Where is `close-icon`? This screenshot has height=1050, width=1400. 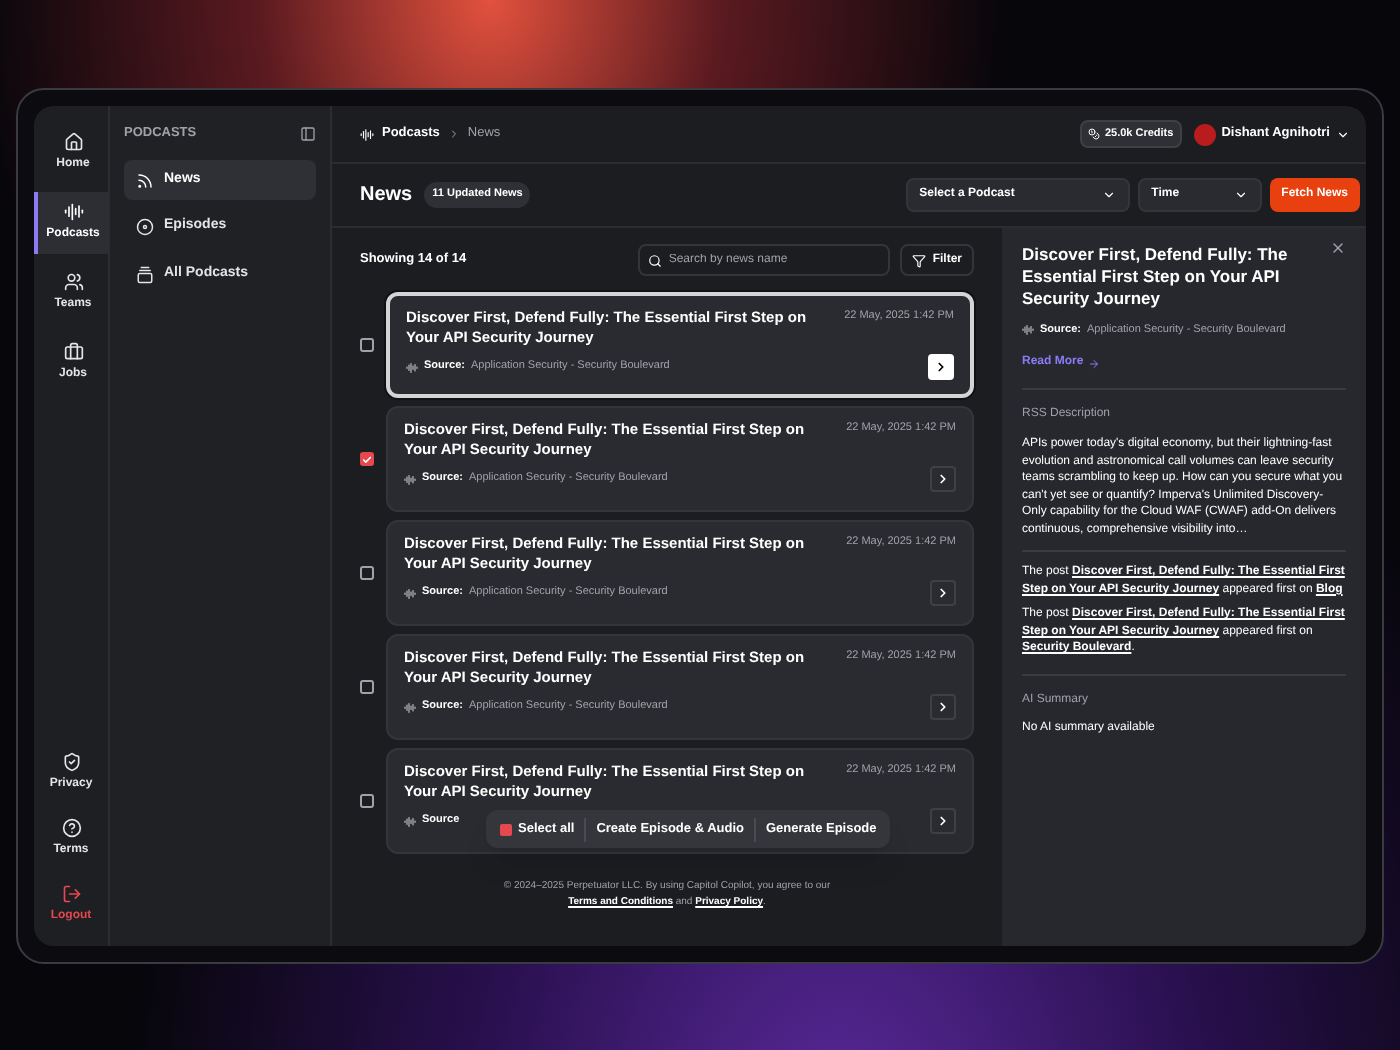 close-icon is located at coordinates (1338, 248).